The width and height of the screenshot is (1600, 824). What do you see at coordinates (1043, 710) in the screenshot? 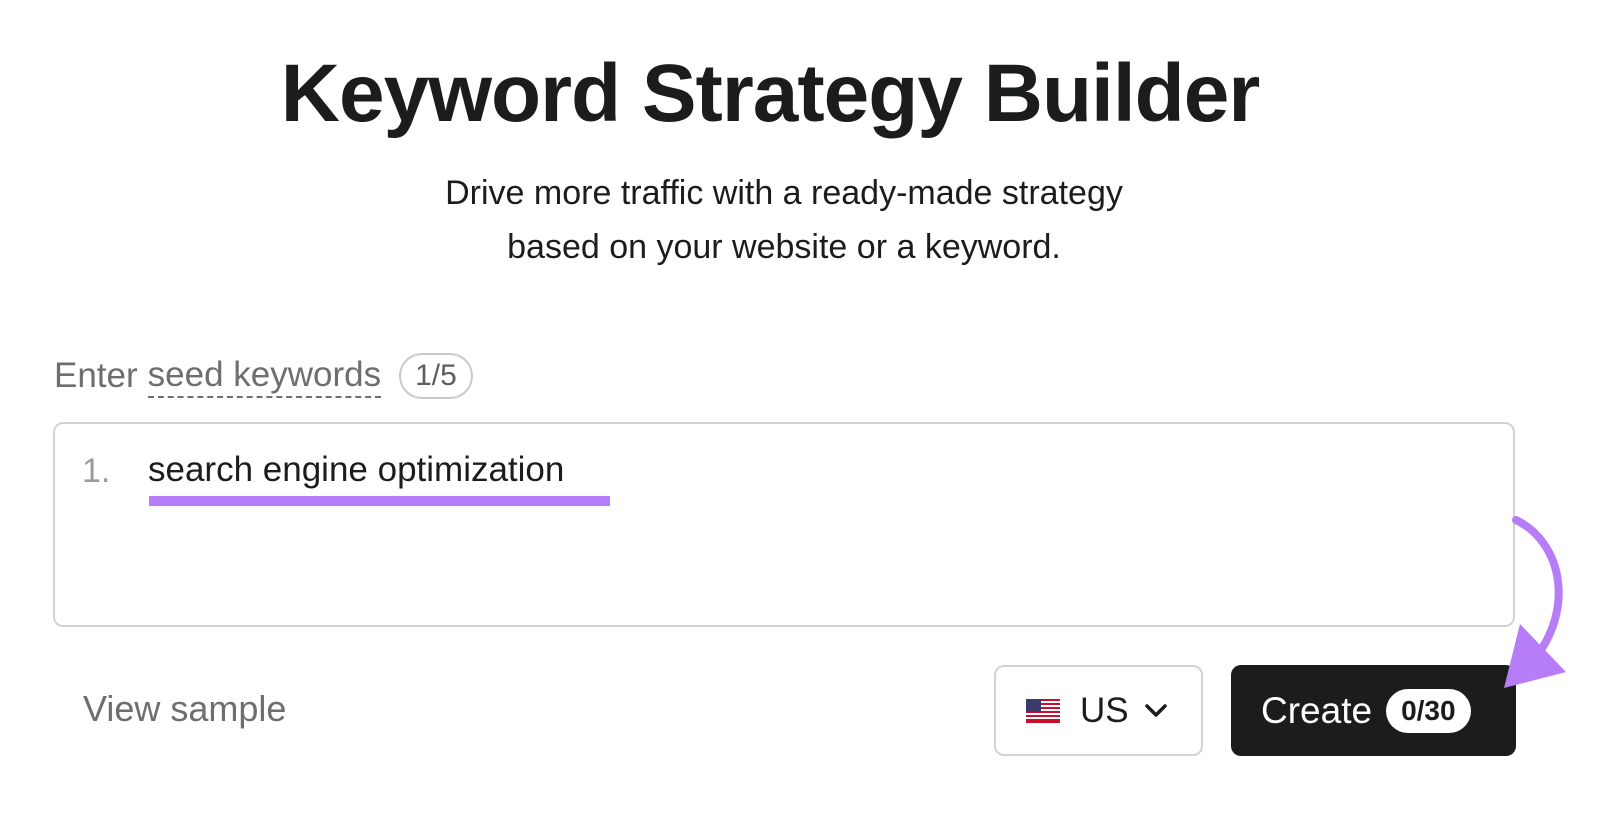
I see `us-flag-icon` at bounding box center [1043, 710].